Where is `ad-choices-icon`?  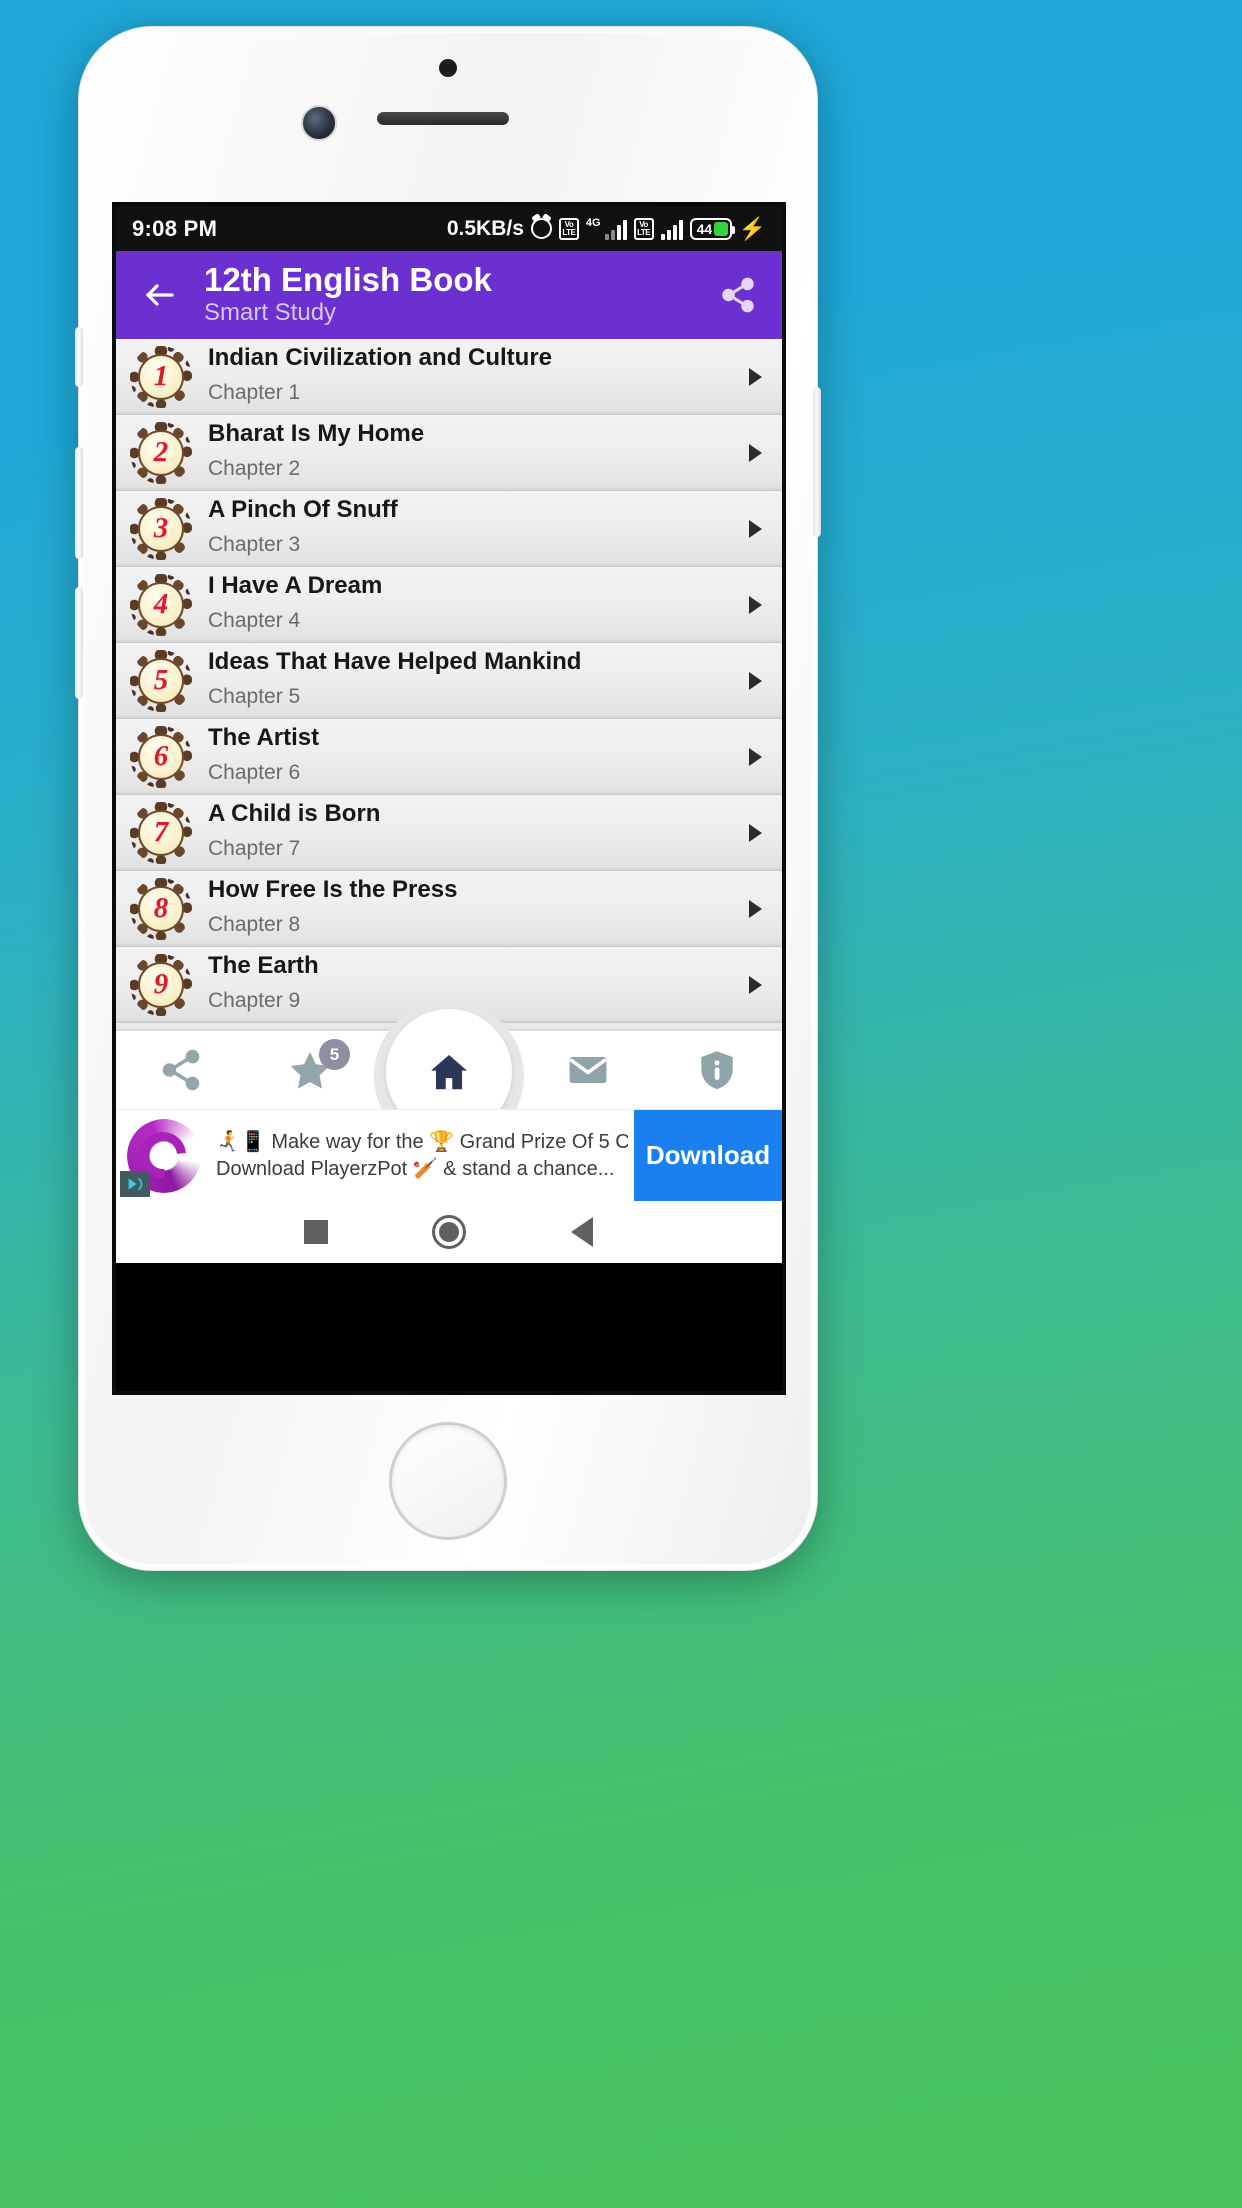 ad-choices-icon is located at coordinates (135, 1184).